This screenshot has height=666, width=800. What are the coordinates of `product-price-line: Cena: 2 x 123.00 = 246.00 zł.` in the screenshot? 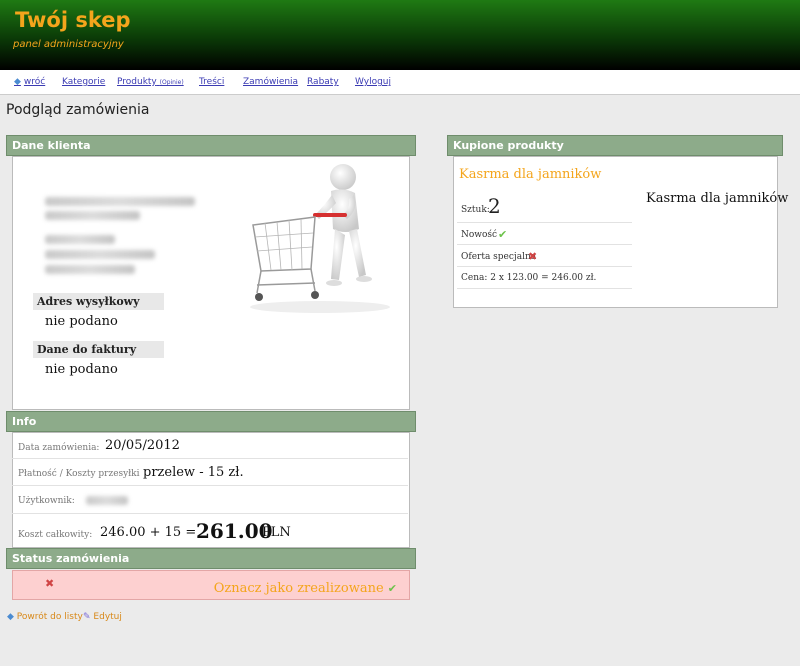 It's located at (529, 278).